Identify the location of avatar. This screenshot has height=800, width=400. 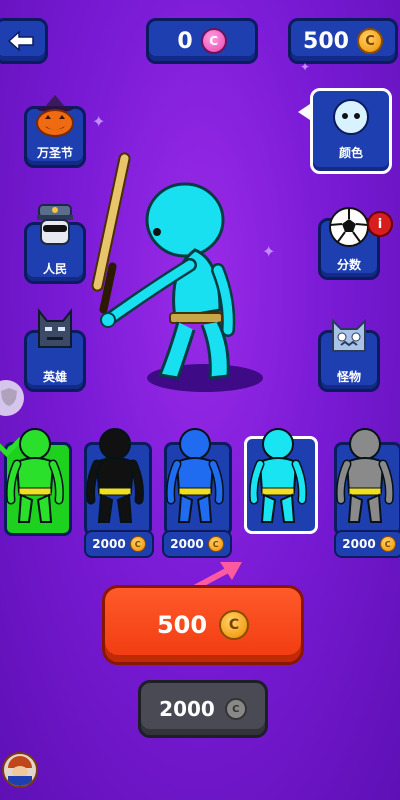
(20, 770).